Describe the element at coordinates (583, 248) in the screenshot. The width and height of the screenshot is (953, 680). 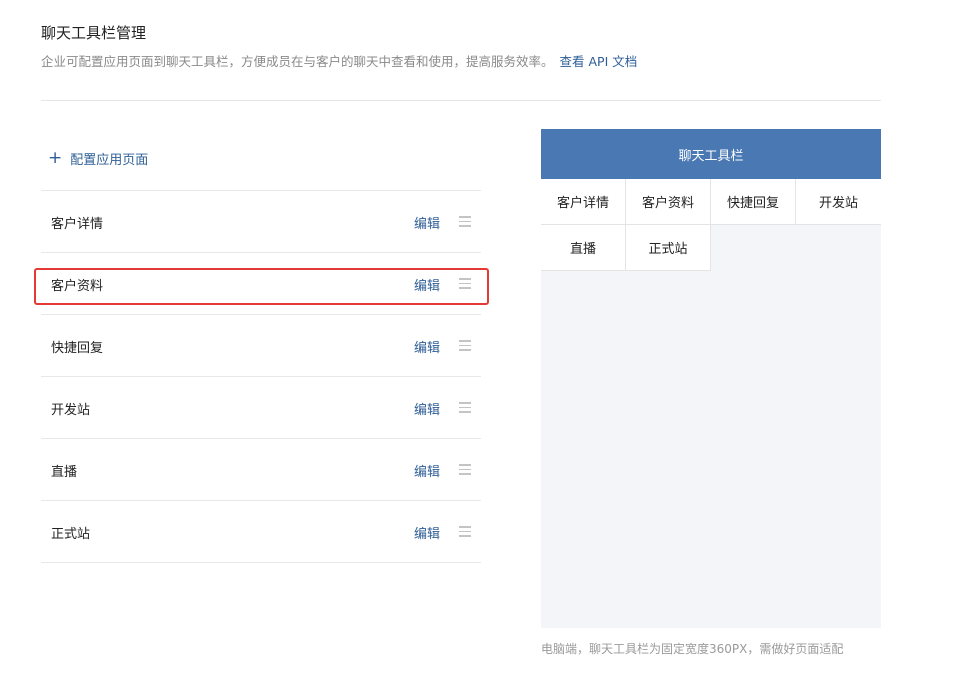
I see `preview-tab: 直播` at that location.